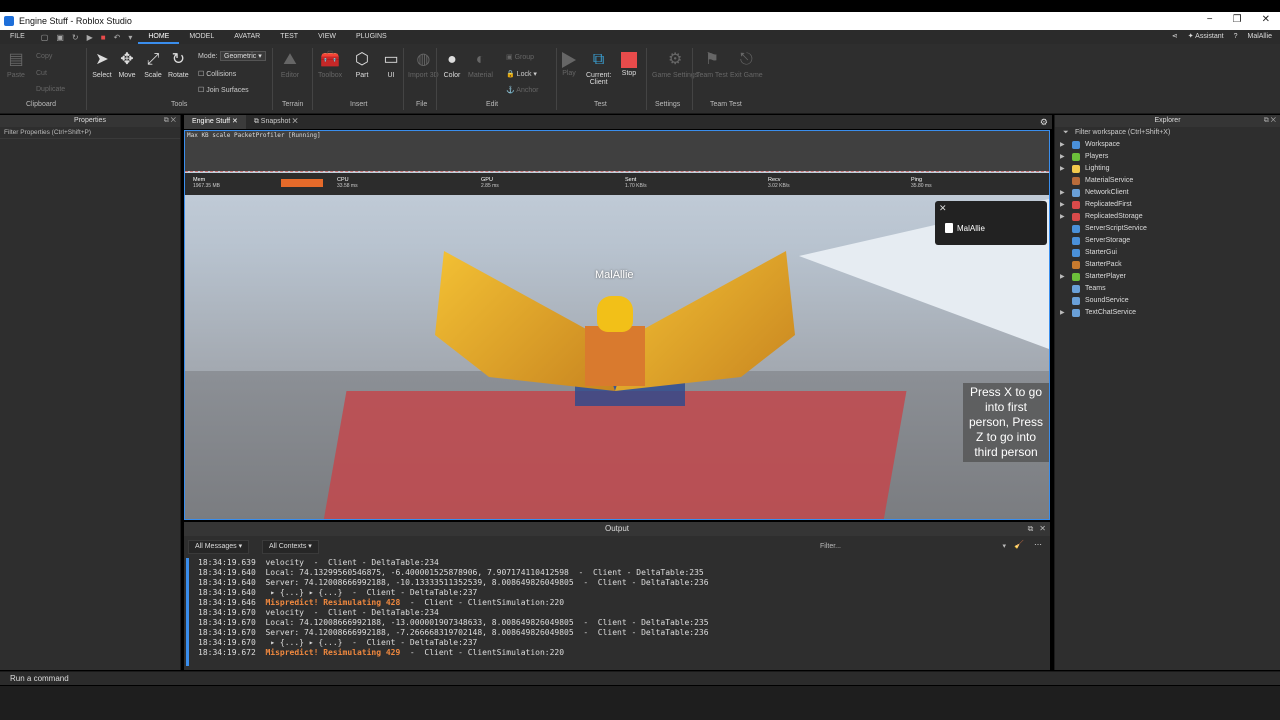 This screenshot has height=720, width=1280. What do you see at coordinates (452, 64) in the screenshot?
I see `color-button: ● Color` at bounding box center [452, 64].